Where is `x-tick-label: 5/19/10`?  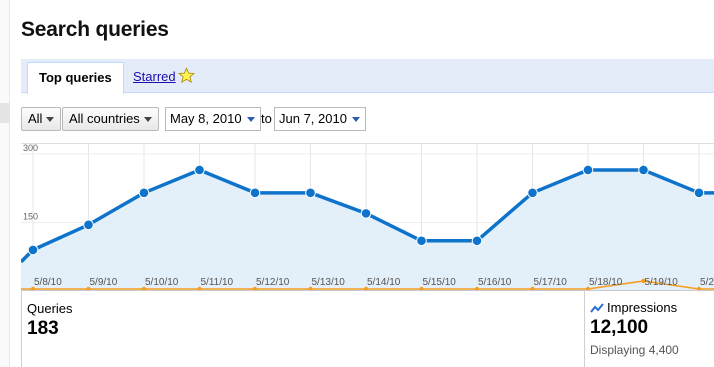
x-tick-label: 5/19/10 is located at coordinates (662, 282).